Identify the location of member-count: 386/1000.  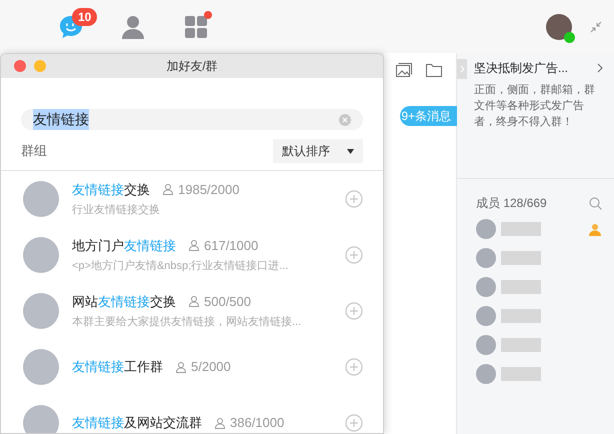
(257, 423).